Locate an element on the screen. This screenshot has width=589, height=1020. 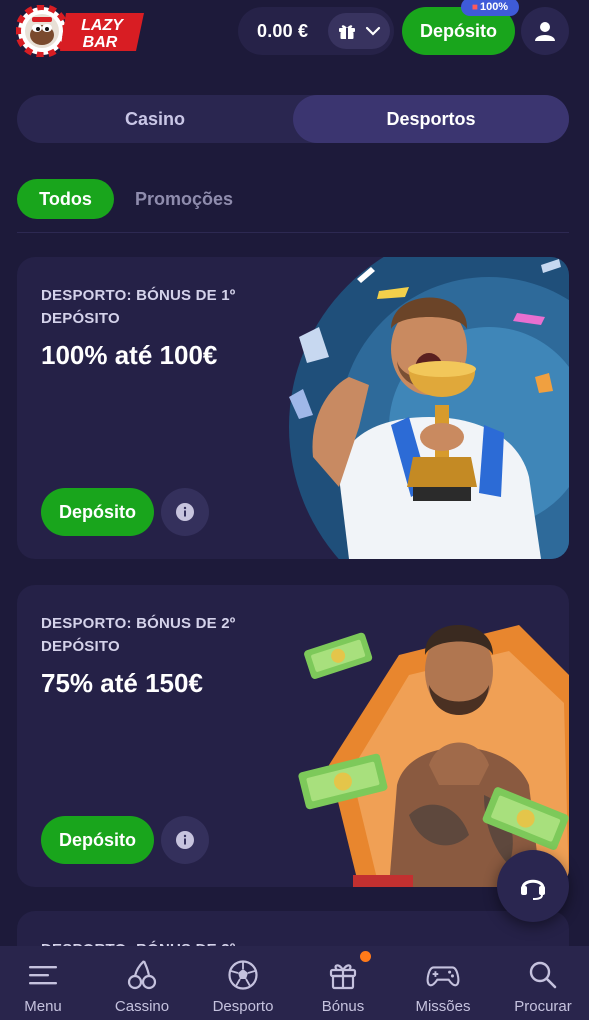
filter-all: Todos is located at coordinates (65, 199).